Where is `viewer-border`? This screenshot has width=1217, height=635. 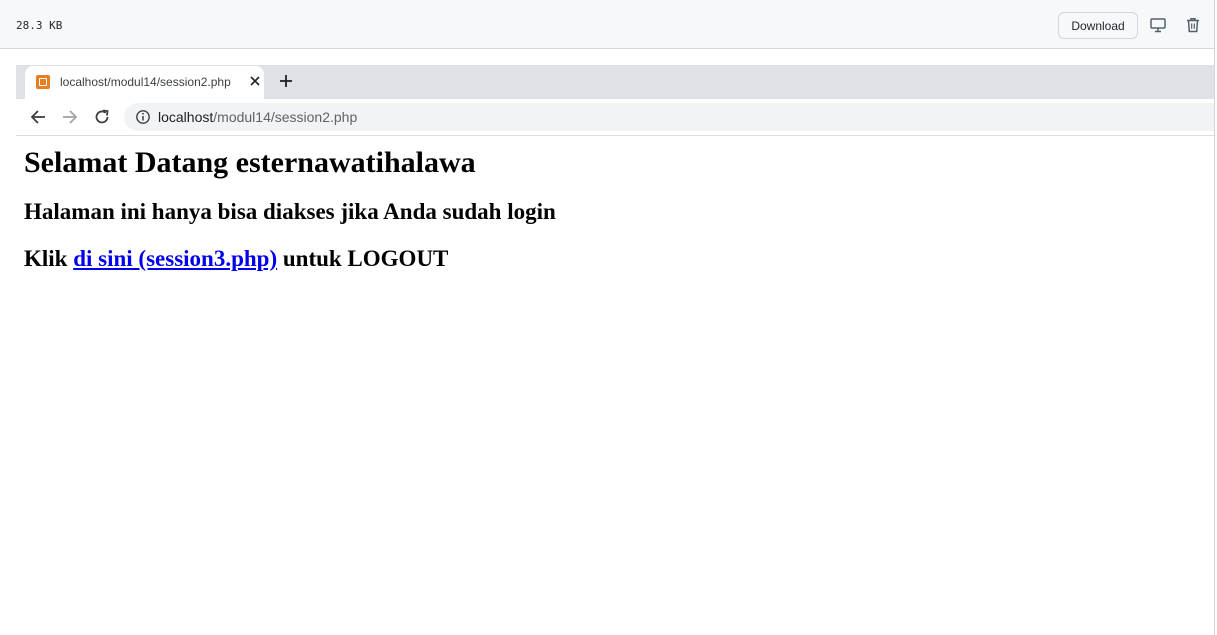
viewer-border is located at coordinates (1214, 341).